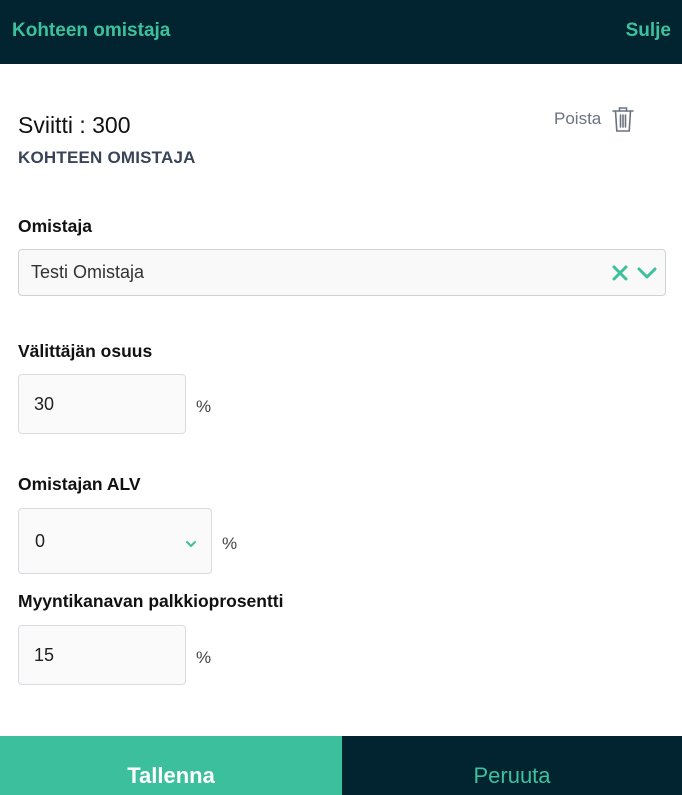 The height and width of the screenshot is (795, 682). I want to click on trash-icon, so click(623, 119).